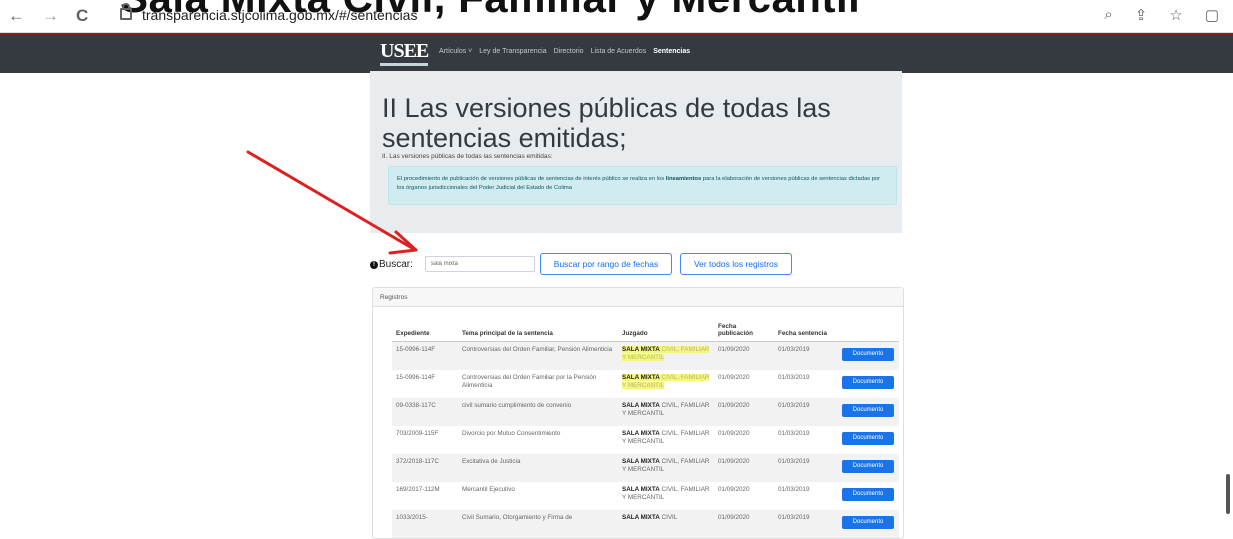 The height and width of the screenshot is (539, 1233). I want to click on juzgado-rest: CIVIL, so click(669, 517).